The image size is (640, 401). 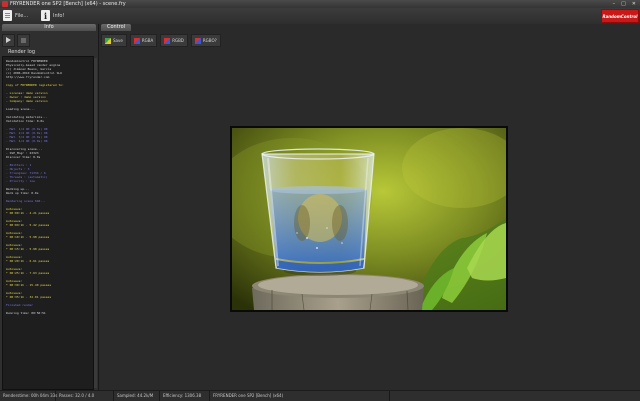 I want to click on maximize-button: □, so click(x=623, y=4).